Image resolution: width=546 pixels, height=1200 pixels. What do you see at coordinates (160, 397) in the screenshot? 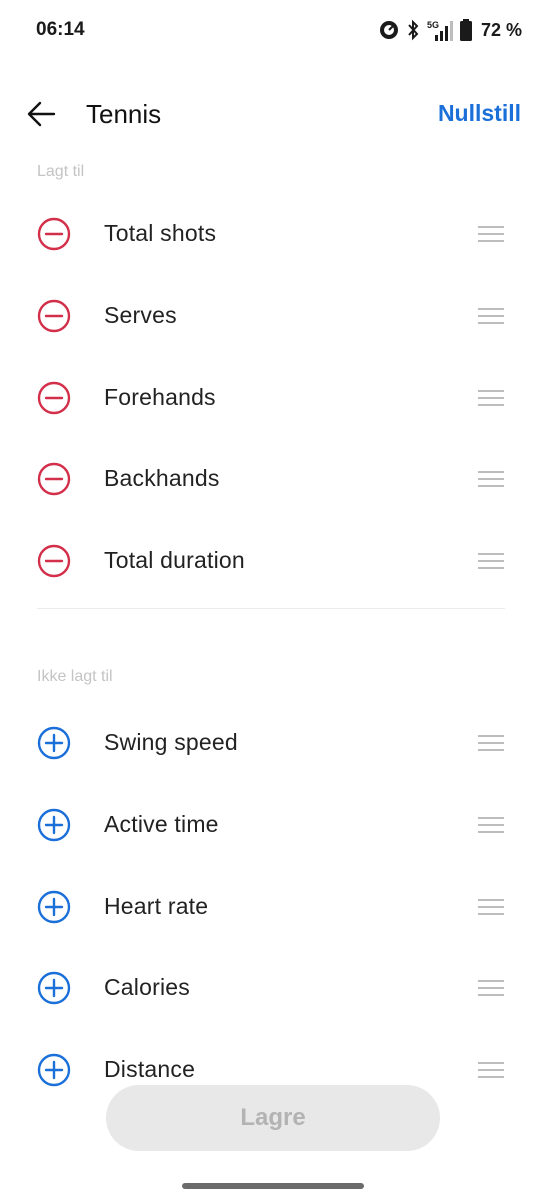
I see `list-item-label: Forehands` at bounding box center [160, 397].